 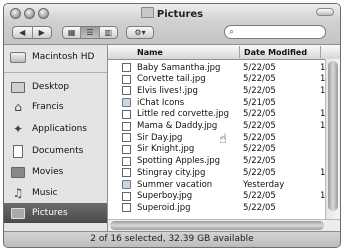 I want to click on column-header-date-modified: Date Modified, so click(x=281, y=52).